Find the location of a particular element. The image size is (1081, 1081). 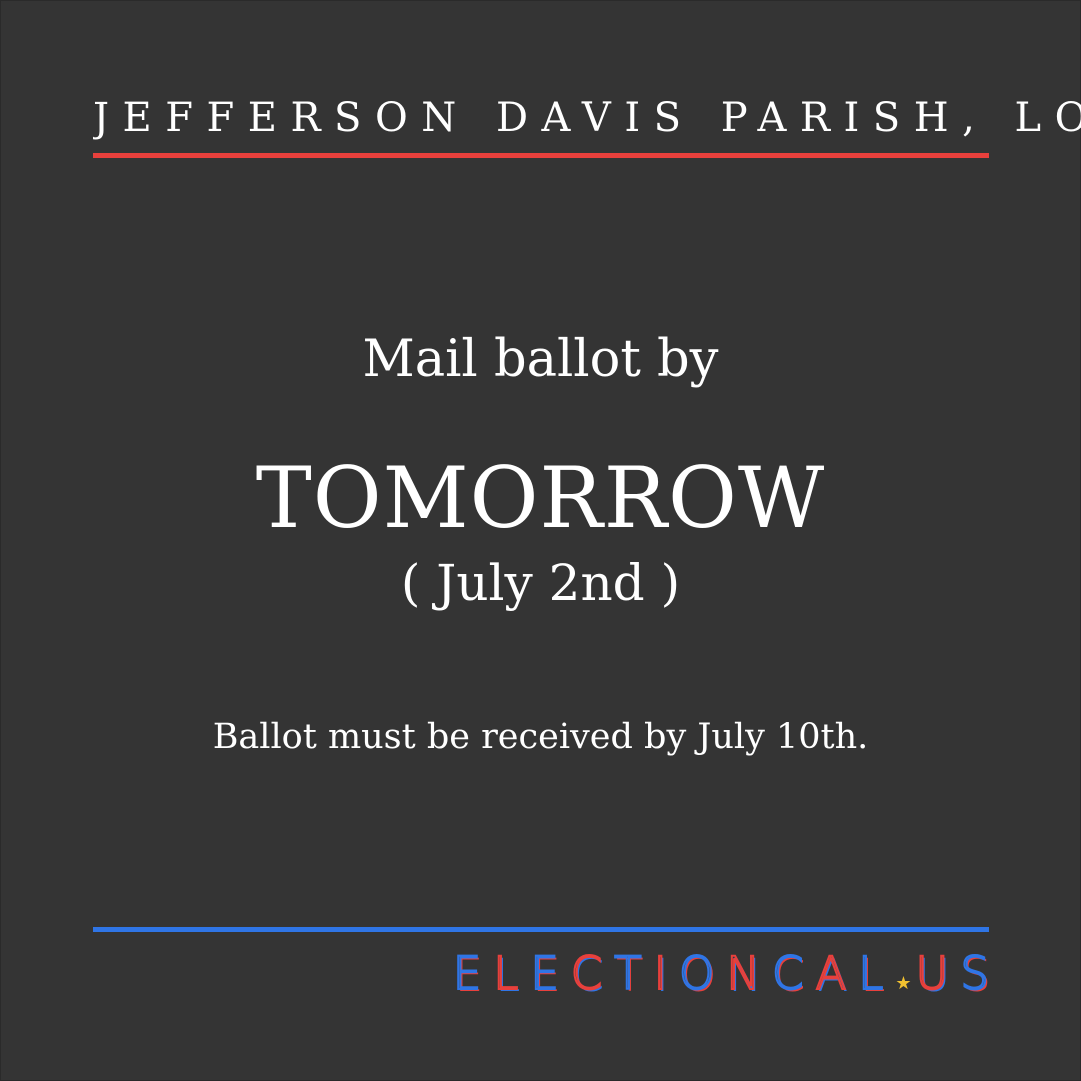

star-icon: ★ is located at coordinates (905, 983).